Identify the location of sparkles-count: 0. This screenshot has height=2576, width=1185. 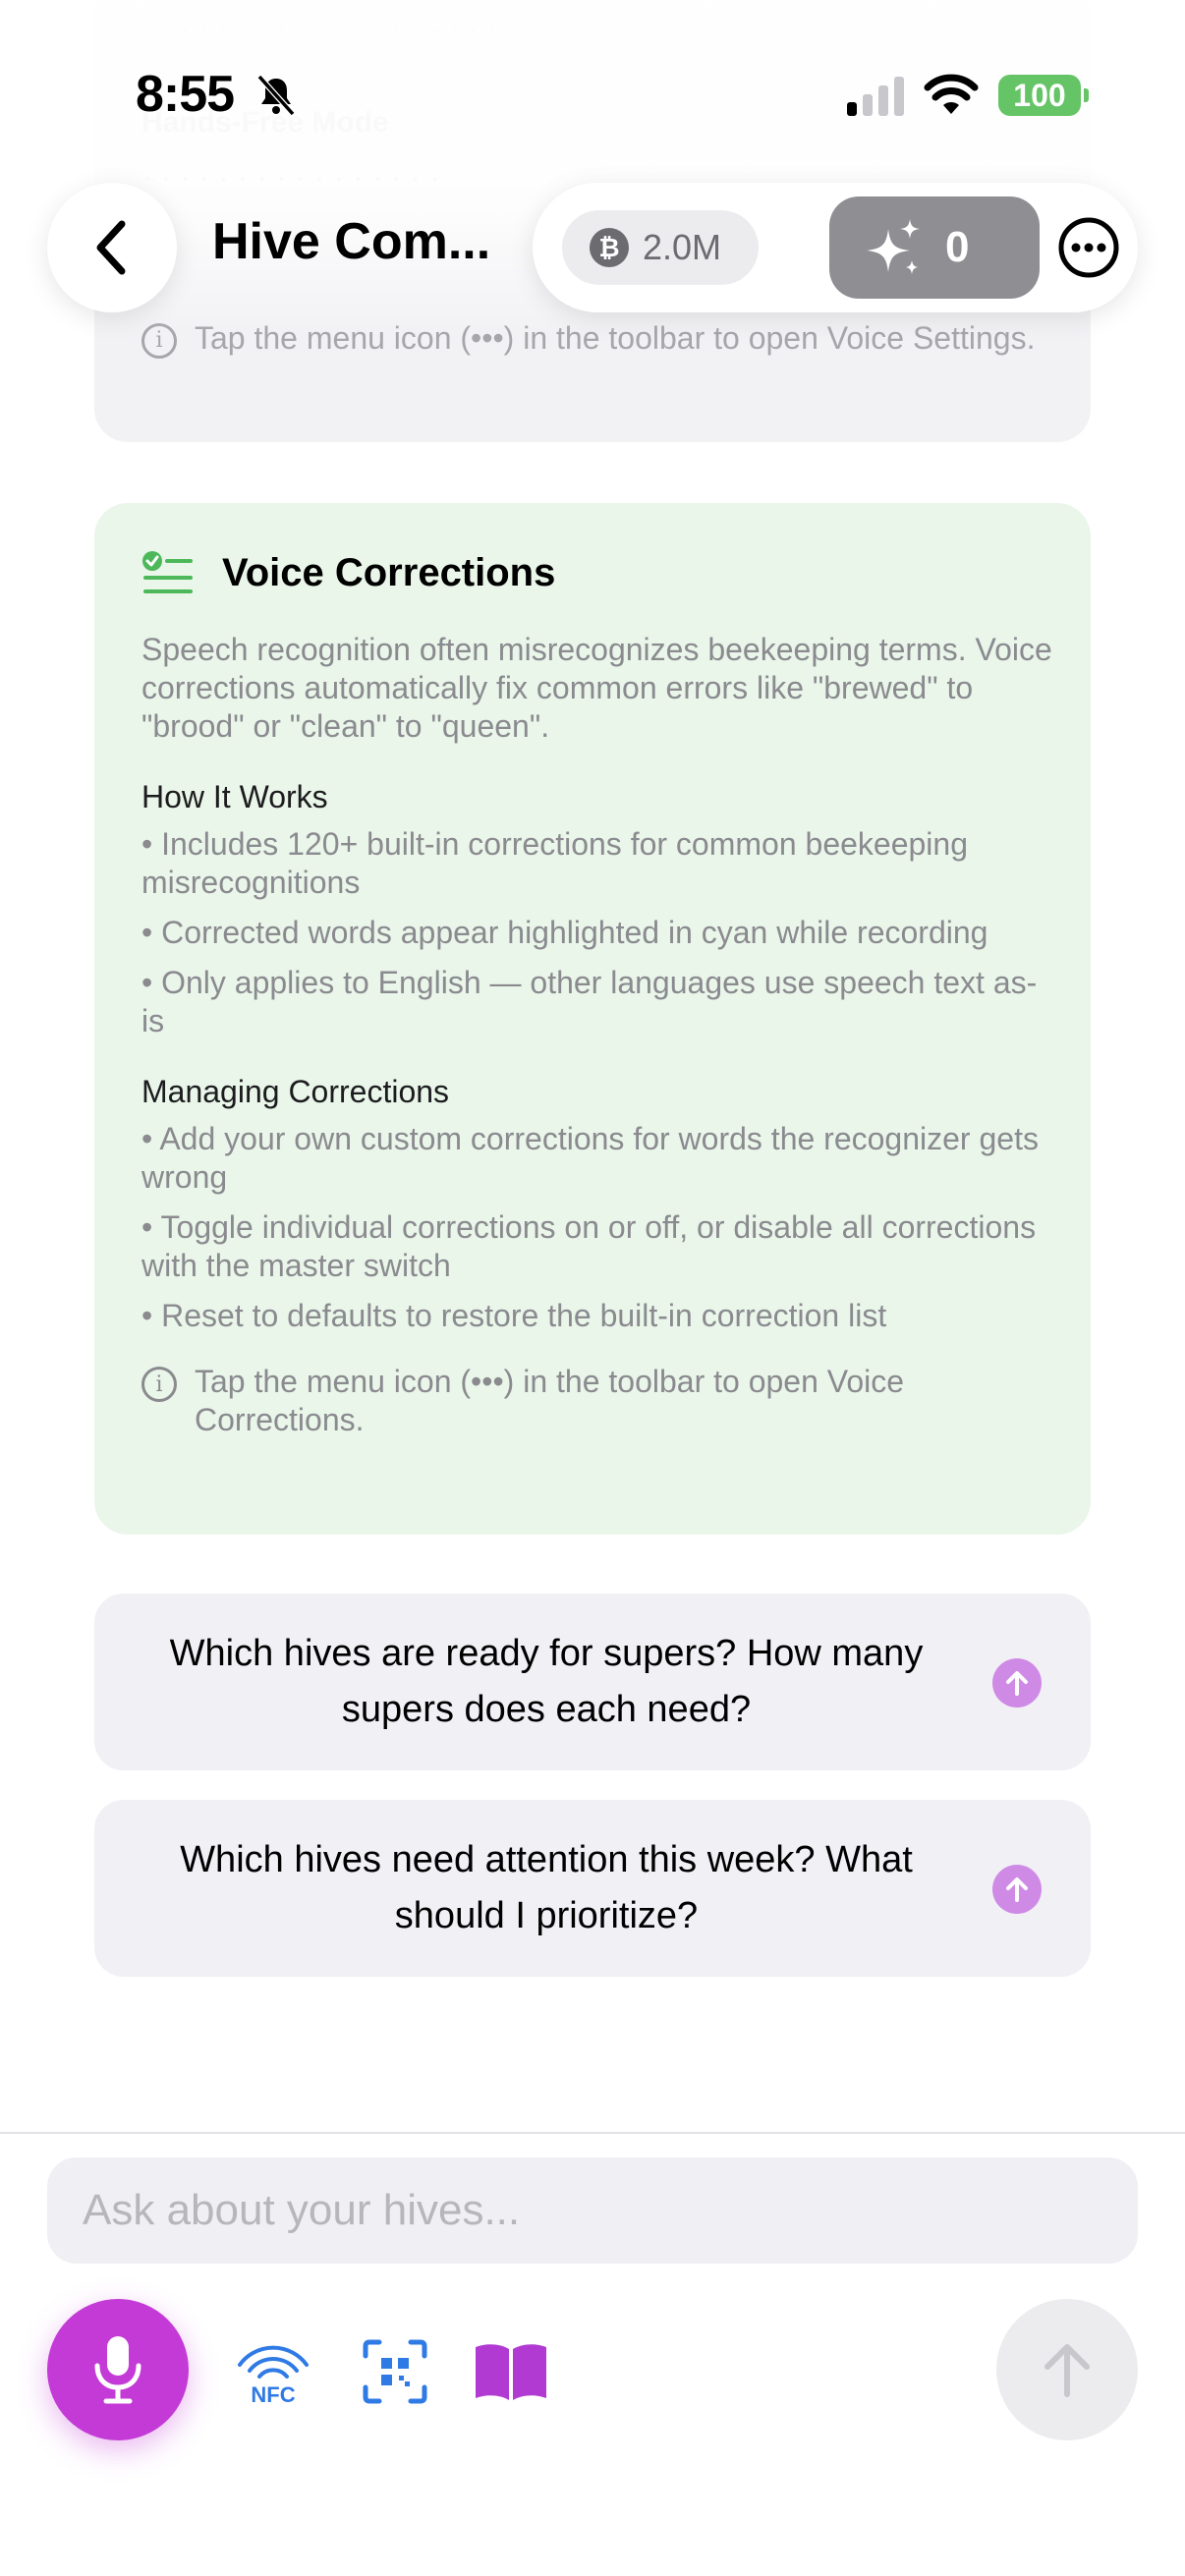
(958, 247).